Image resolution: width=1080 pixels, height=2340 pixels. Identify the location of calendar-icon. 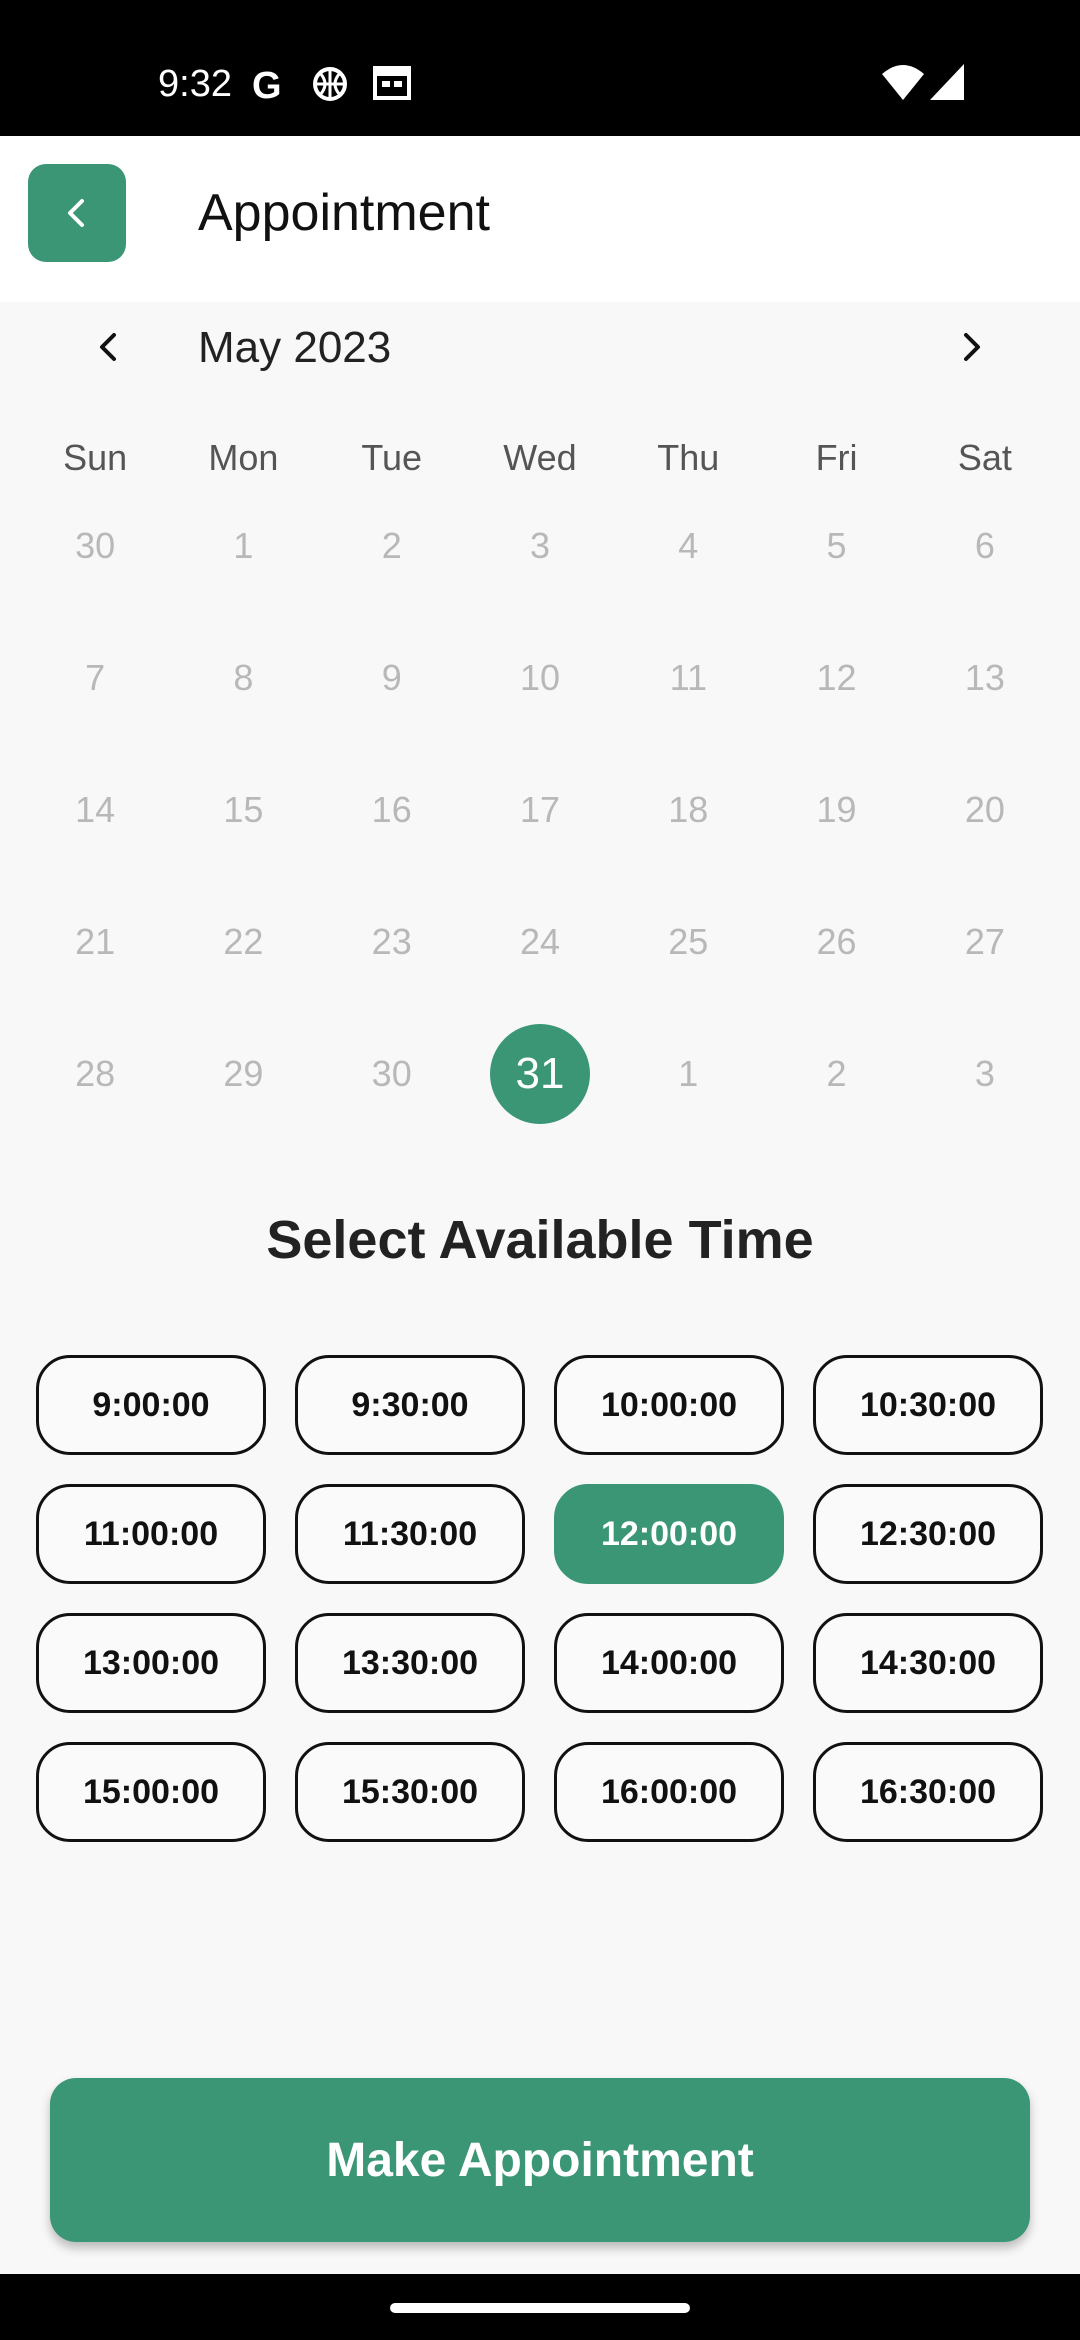
(392, 84).